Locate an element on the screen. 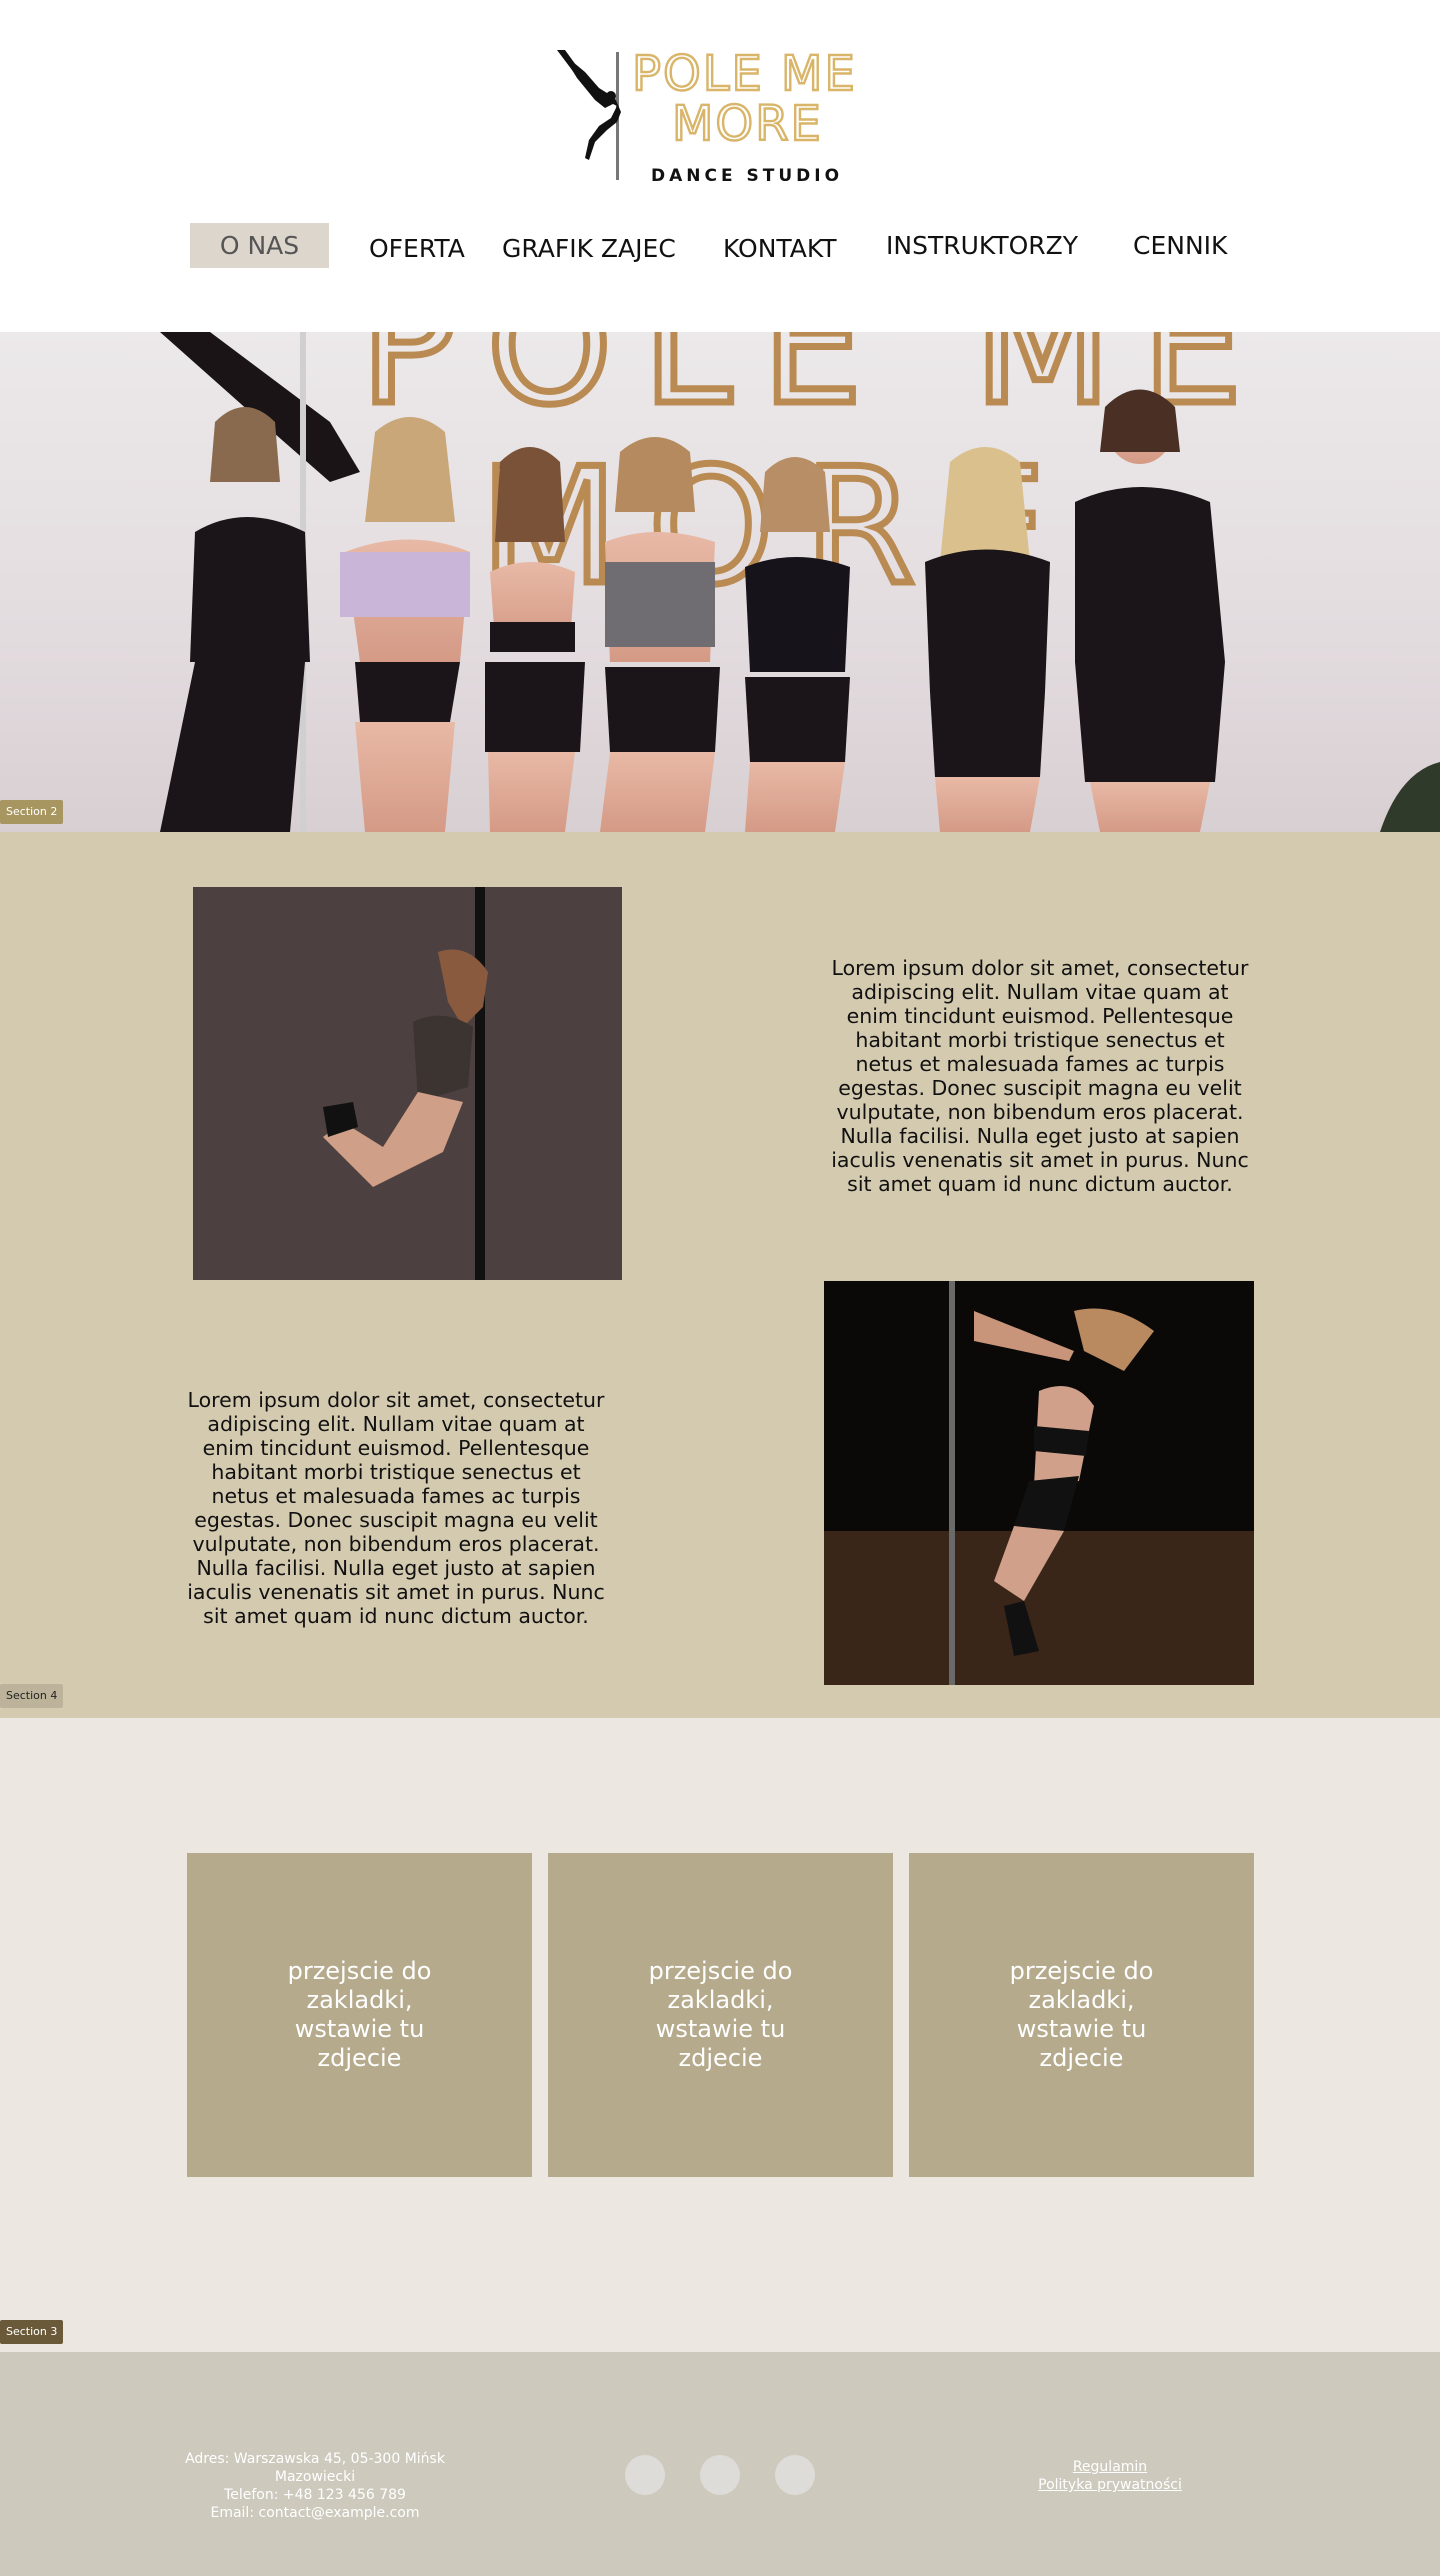 This screenshot has width=1440, height=2576. logo-line1: POLE ME is located at coordinates (744, 75).